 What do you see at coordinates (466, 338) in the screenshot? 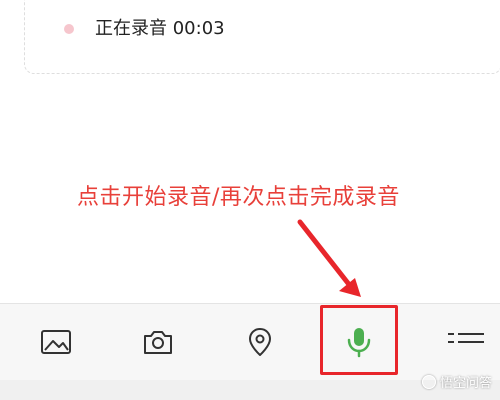
I see `list-icon` at bounding box center [466, 338].